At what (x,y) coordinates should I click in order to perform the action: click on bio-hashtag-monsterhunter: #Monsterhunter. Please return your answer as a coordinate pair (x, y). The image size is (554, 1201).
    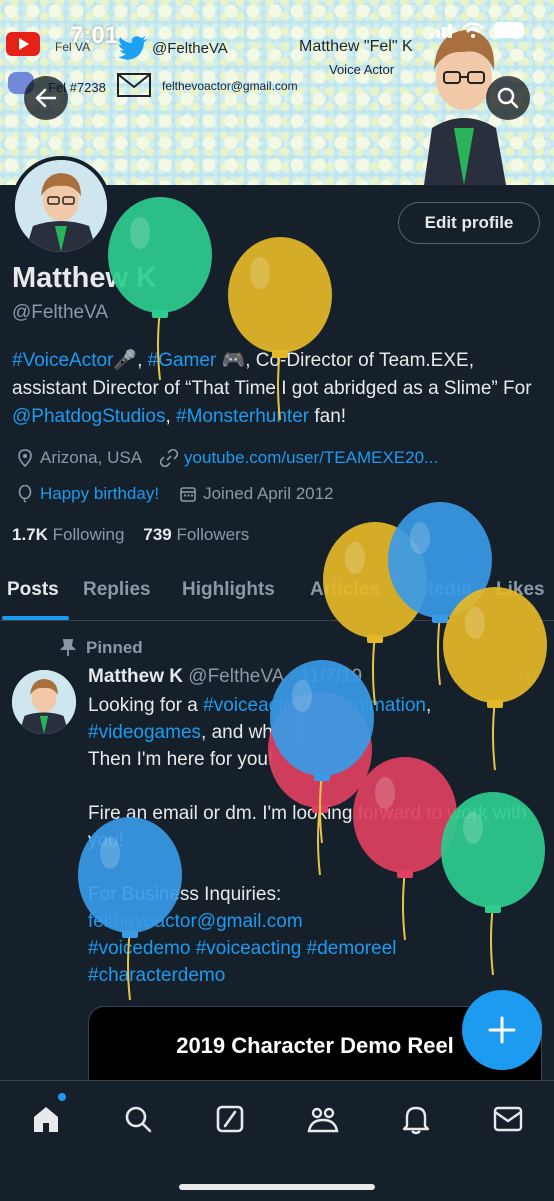
    Looking at the image, I should click on (242, 416).